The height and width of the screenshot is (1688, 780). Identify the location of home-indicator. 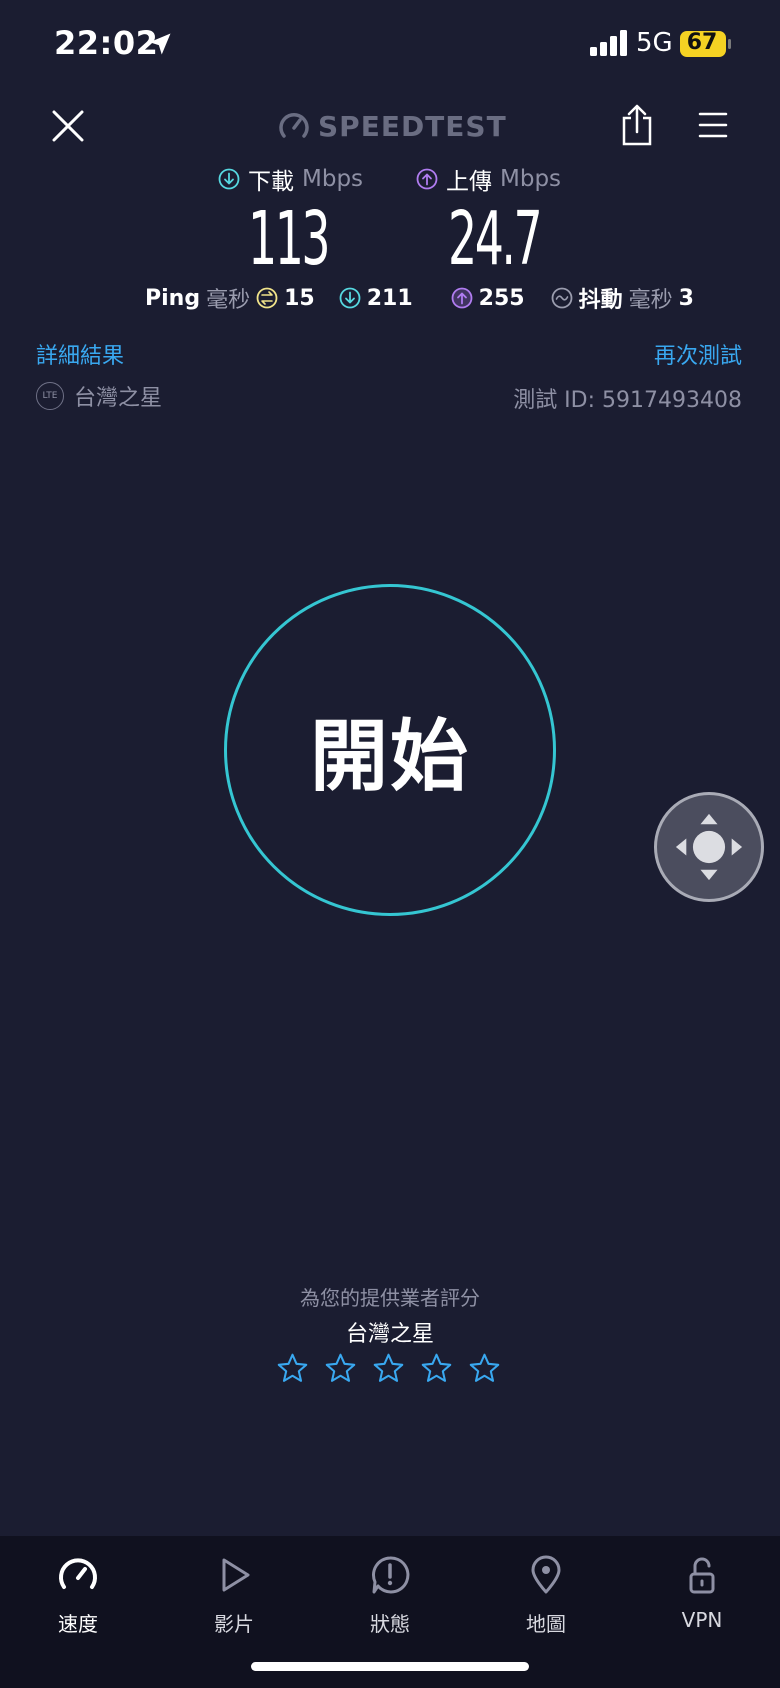
(390, 1666).